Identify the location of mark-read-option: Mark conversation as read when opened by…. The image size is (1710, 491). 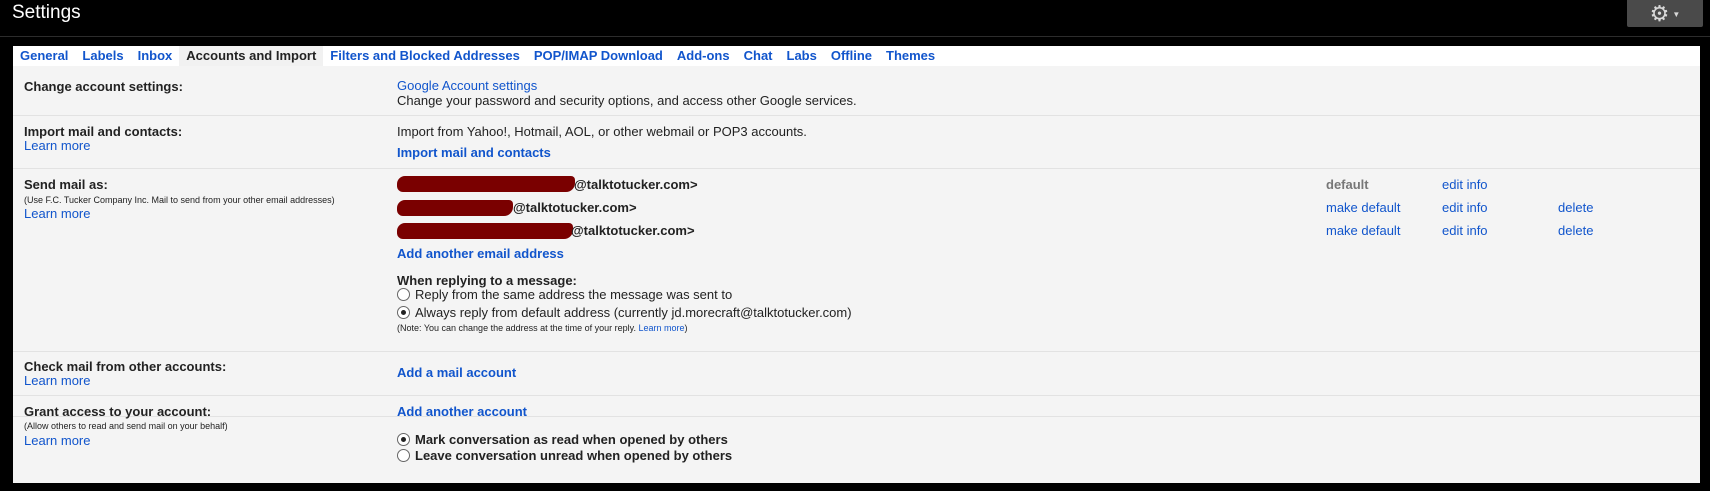
(562, 439).